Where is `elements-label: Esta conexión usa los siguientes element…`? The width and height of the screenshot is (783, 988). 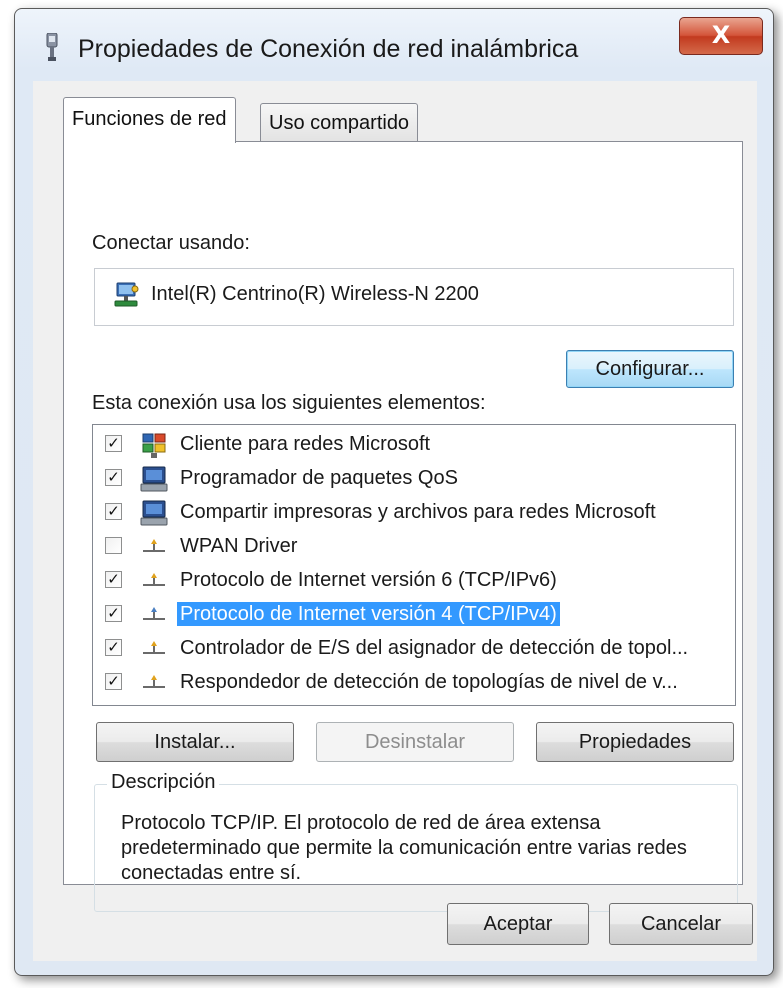
elements-label: Esta conexión usa los siguientes element… is located at coordinates (289, 403).